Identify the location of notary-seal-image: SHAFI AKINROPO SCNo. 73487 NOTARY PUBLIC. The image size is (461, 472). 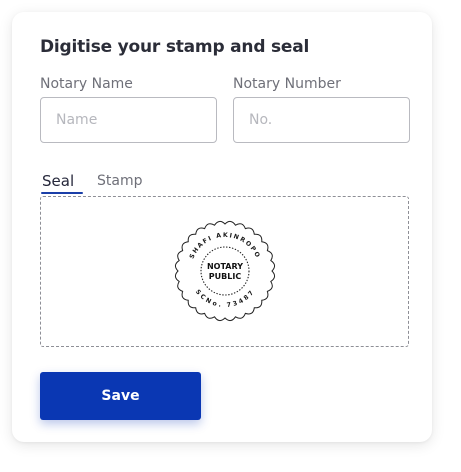
(225, 271).